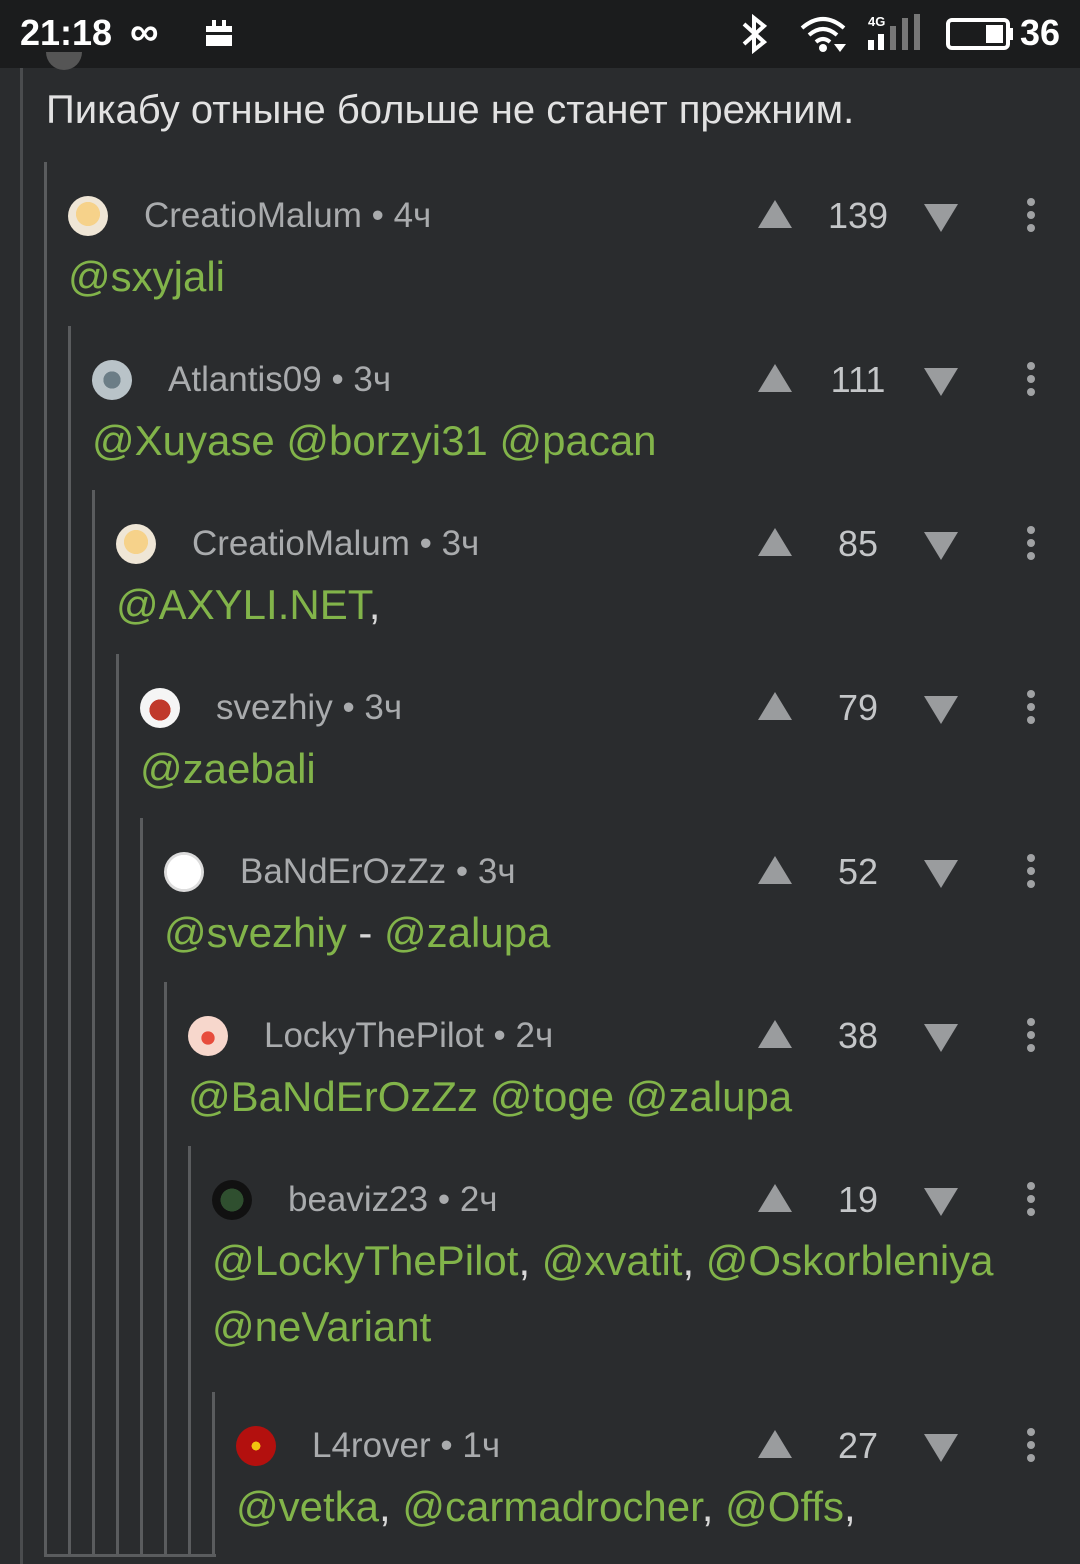 This screenshot has width=1080, height=1564. Describe the element at coordinates (577, 440) in the screenshot. I see `mention-link: @pacan` at that location.